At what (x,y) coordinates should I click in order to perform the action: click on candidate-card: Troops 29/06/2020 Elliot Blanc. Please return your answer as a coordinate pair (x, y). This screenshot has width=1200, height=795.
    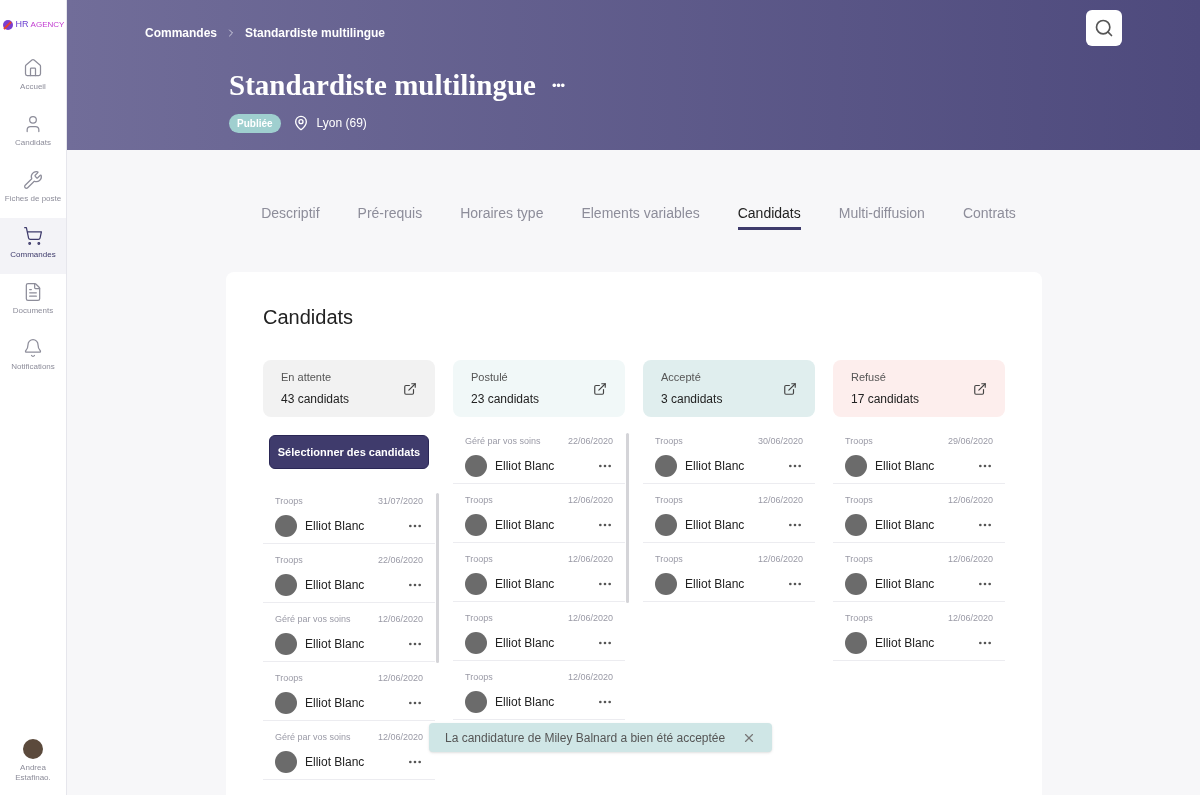
    Looking at the image, I should click on (919, 454).